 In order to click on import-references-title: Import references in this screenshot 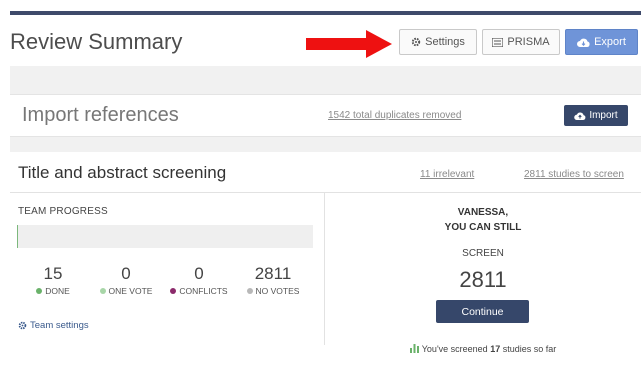, I will do `click(100, 115)`.